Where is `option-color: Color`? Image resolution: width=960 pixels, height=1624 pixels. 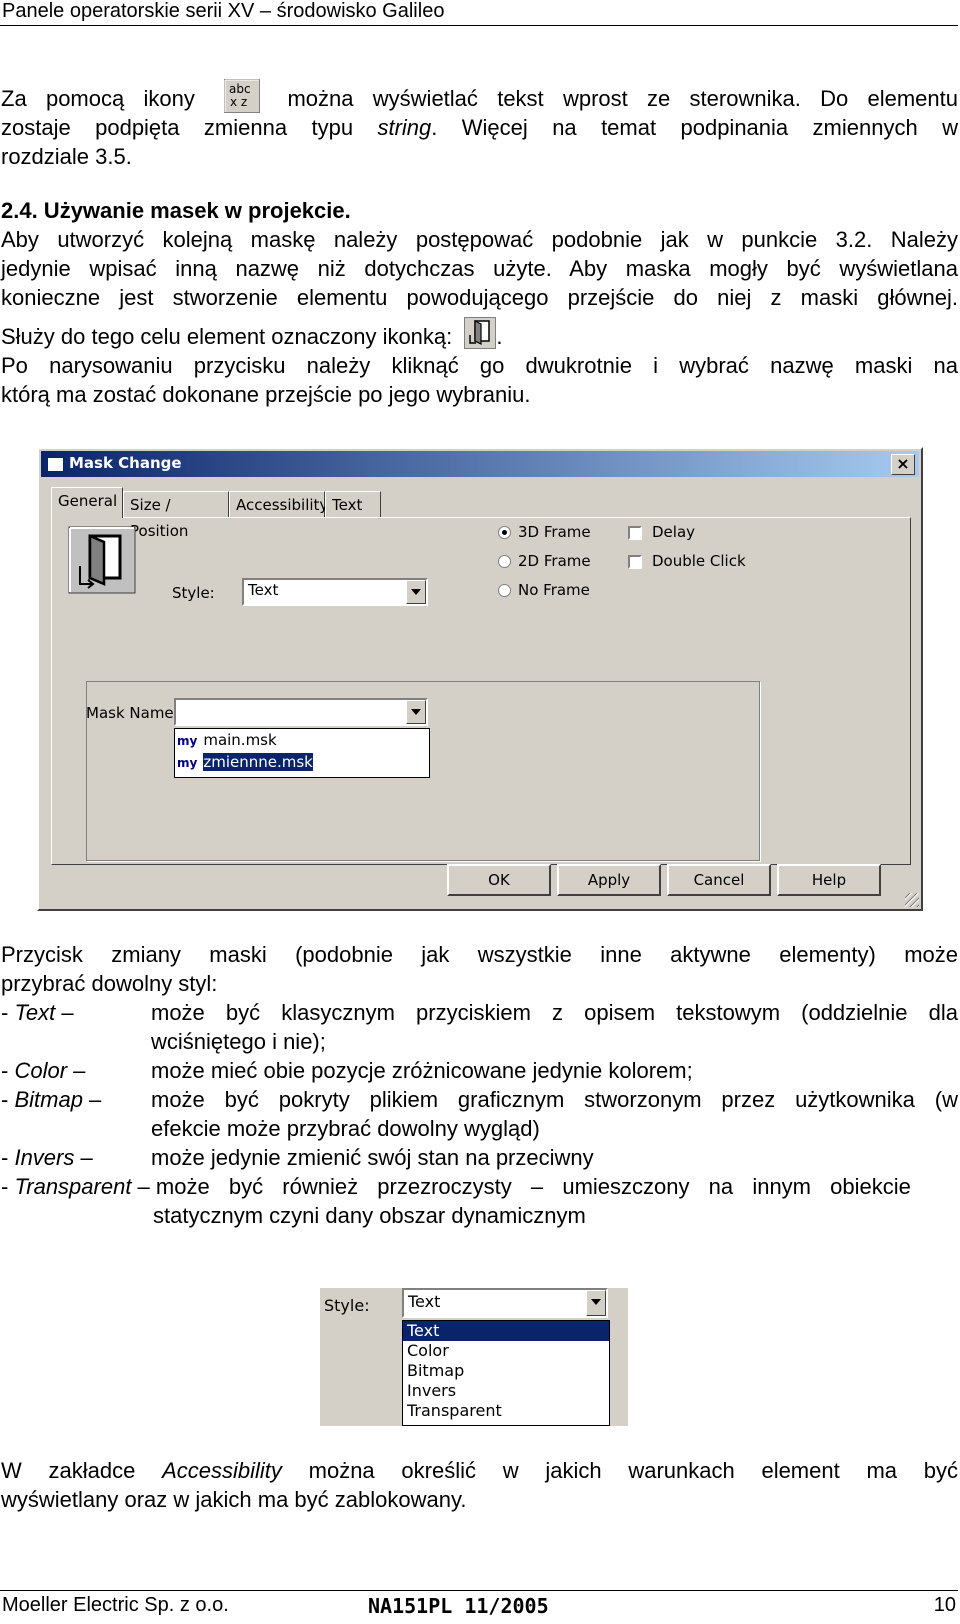 option-color: Color is located at coordinates (428, 1351).